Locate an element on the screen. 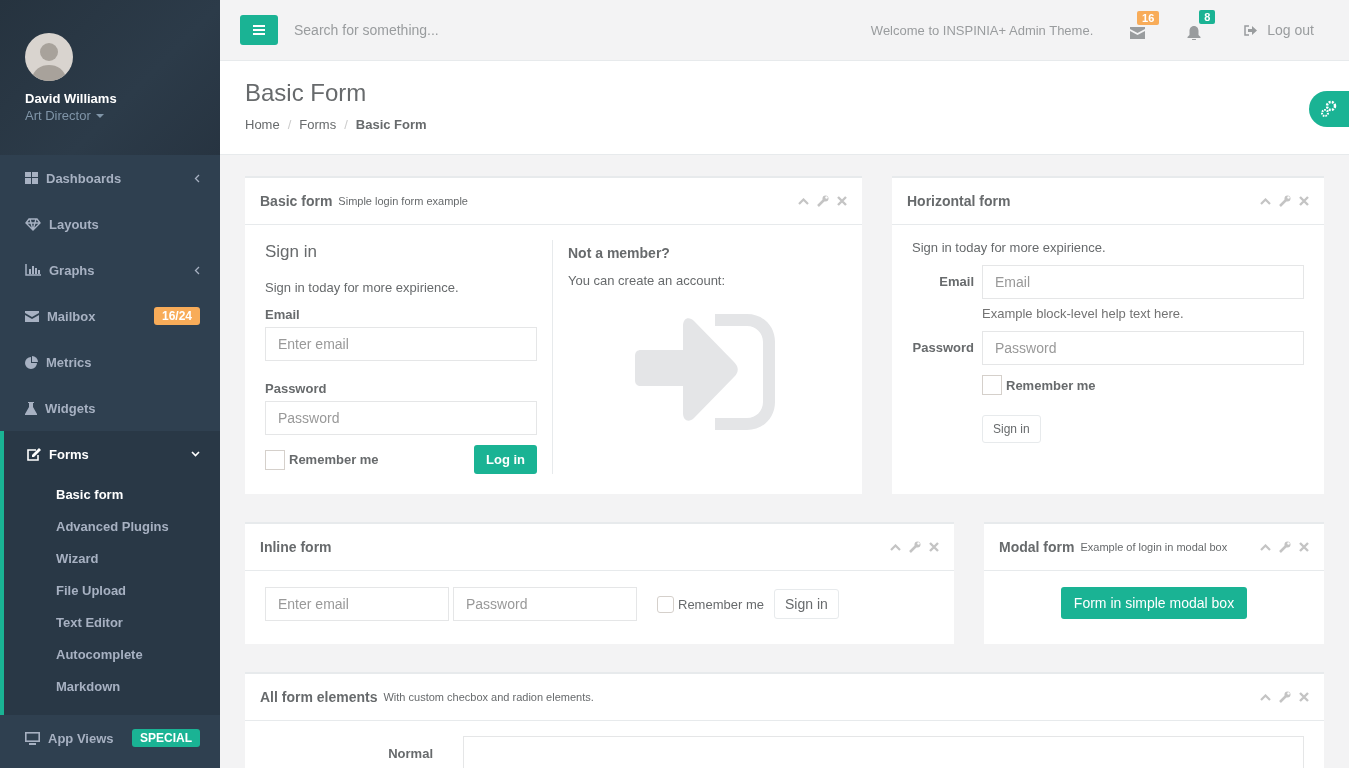  grid-icon is located at coordinates (31, 178).